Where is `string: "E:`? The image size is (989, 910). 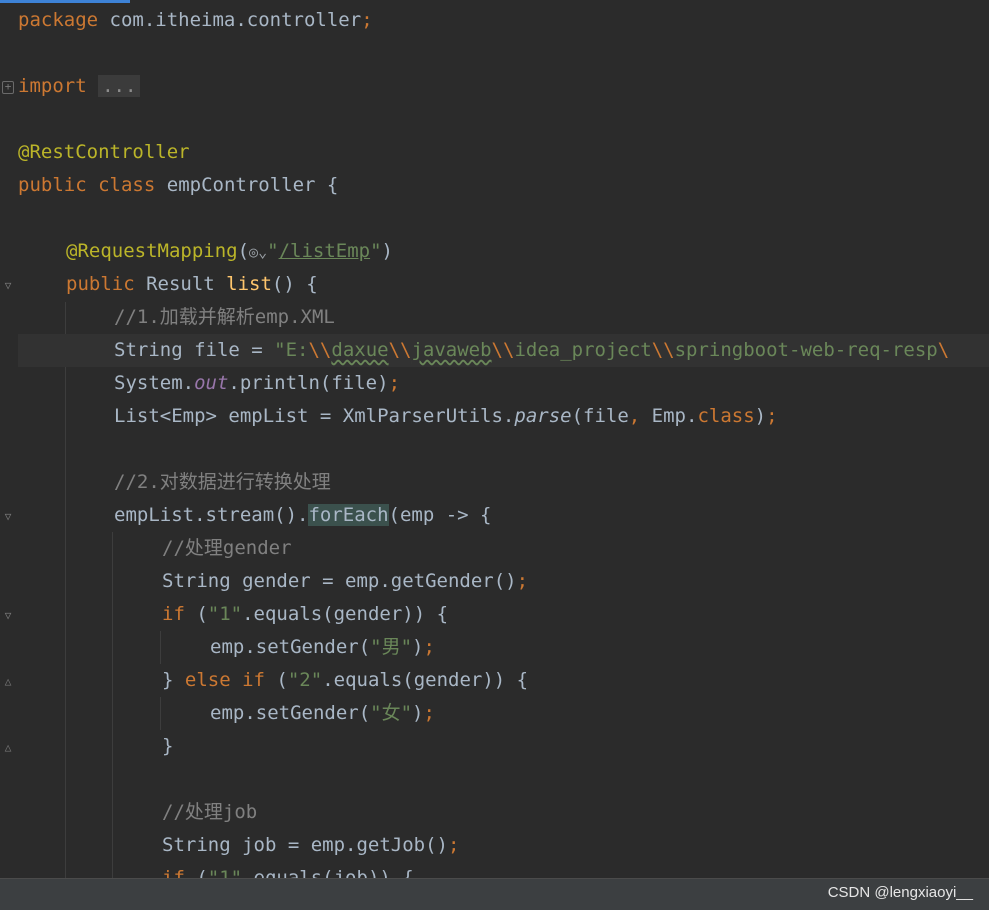
string: "E: is located at coordinates (291, 350).